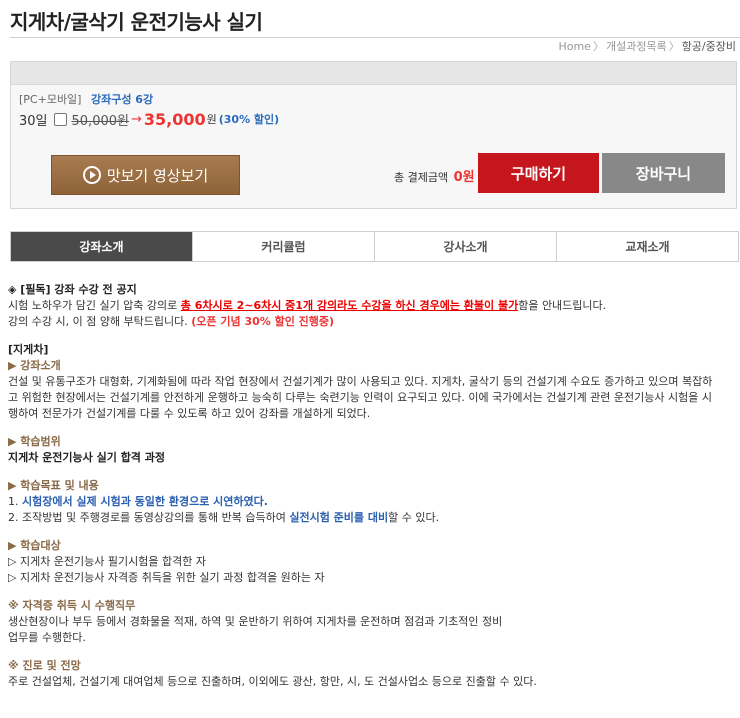  What do you see at coordinates (100, 121) in the screenshot?
I see `original-price: 50,000원` at bounding box center [100, 121].